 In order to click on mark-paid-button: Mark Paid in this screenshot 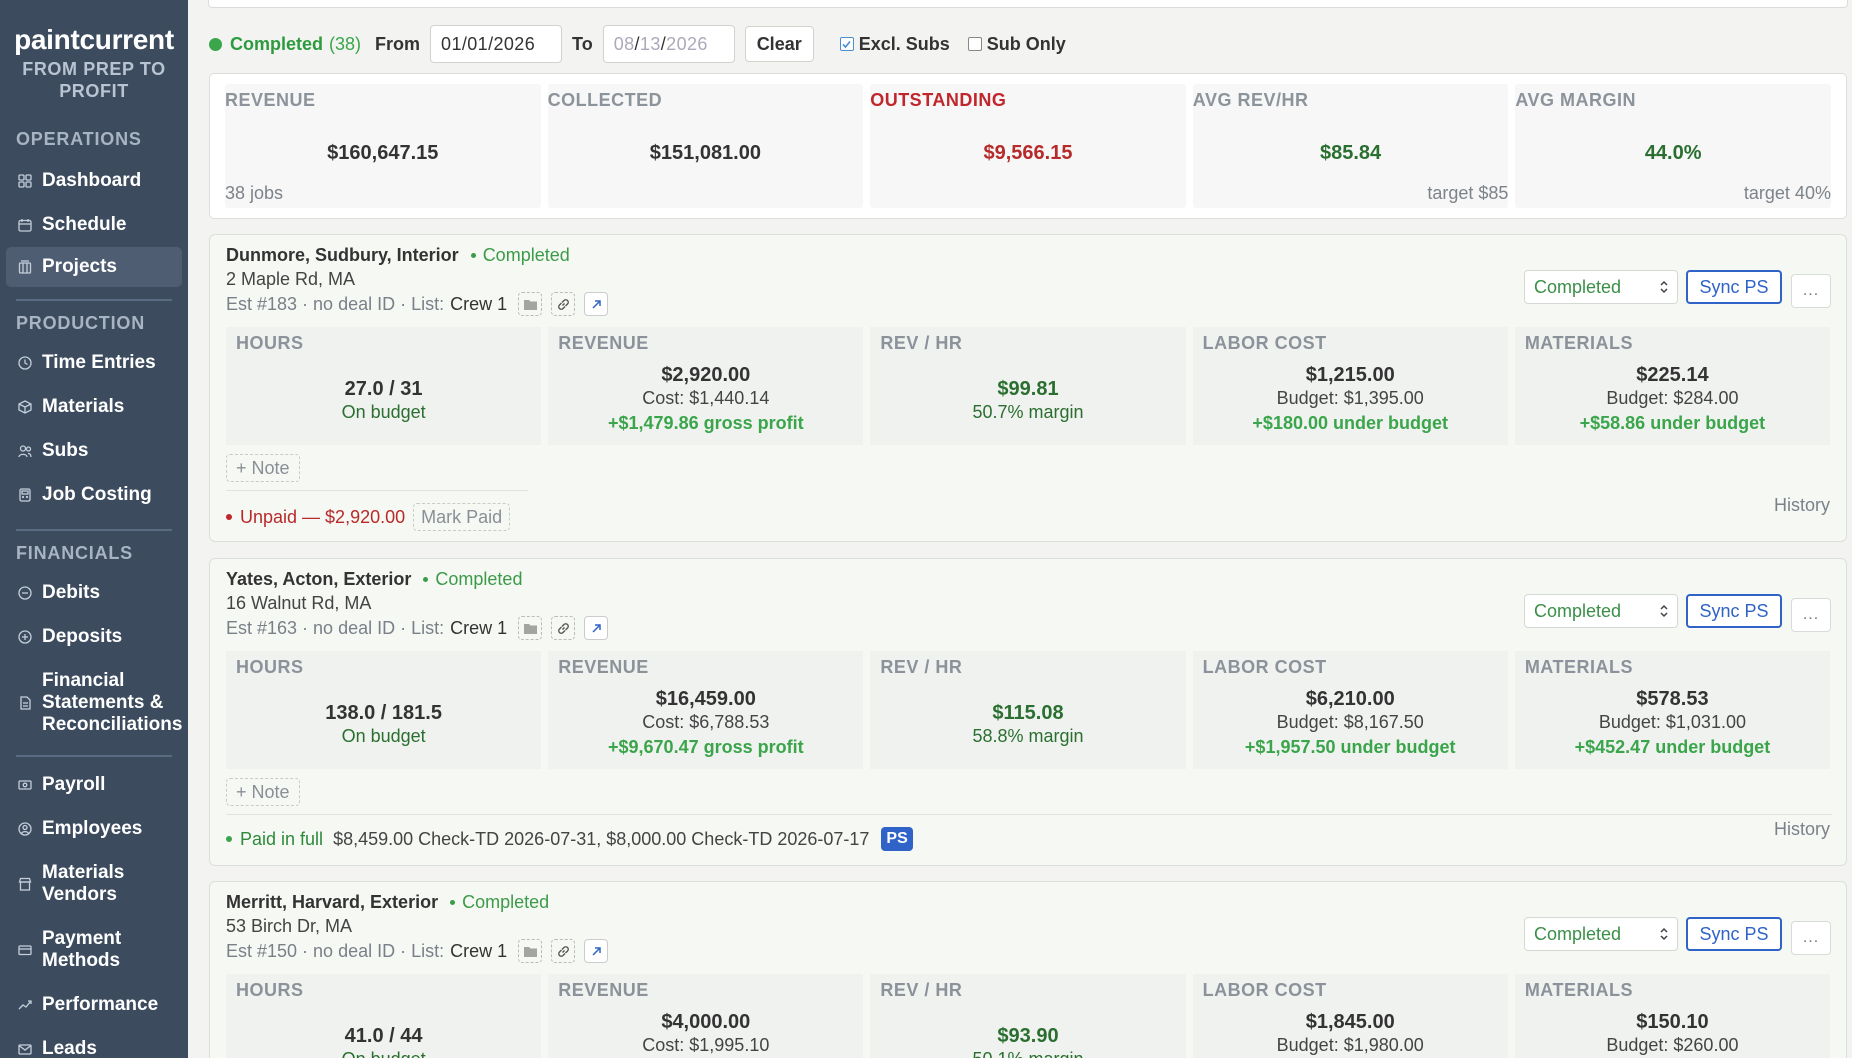, I will do `click(462, 517)`.